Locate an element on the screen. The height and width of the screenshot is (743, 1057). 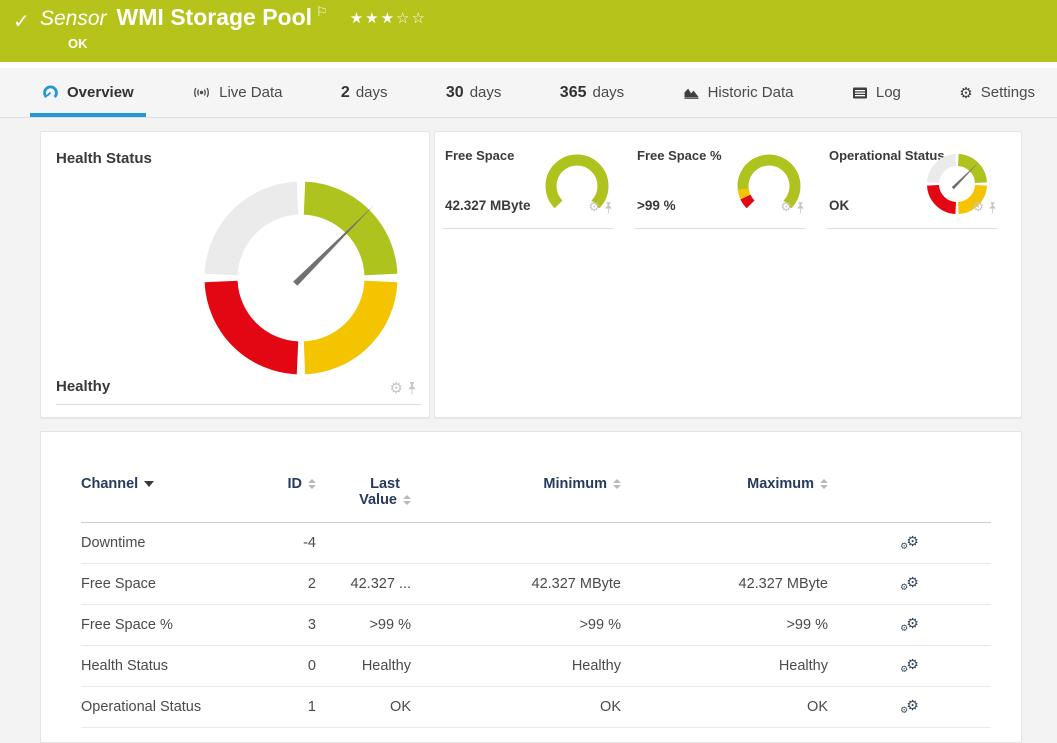
health-status-panel: Health Status Healthy ⚙ is located at coordinates (235, 274).